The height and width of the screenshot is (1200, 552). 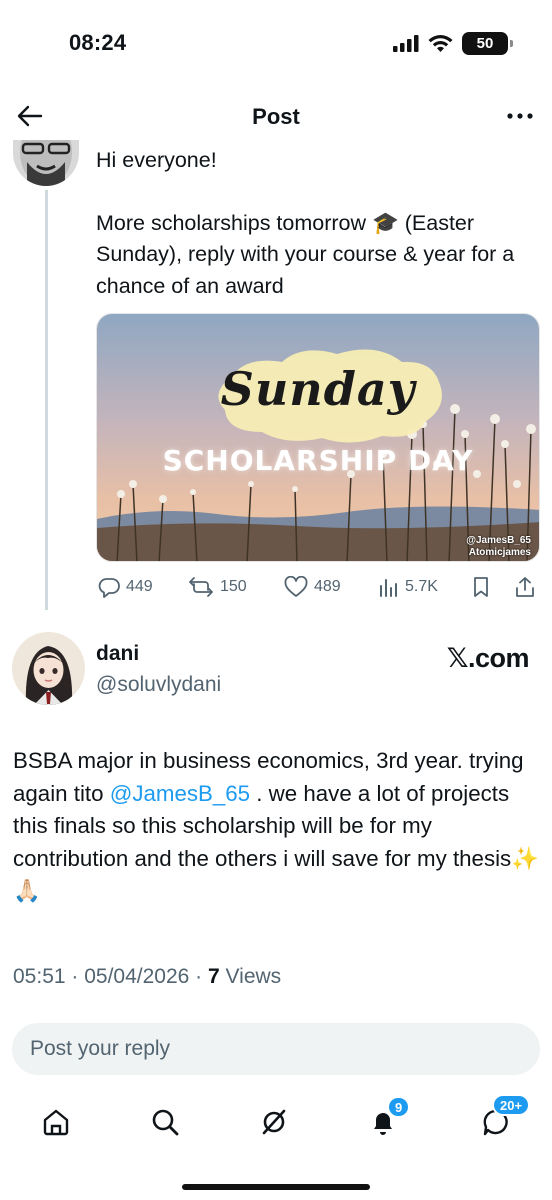 What do you see at coordinates (421, 586) in the screenshot?
I see `views-count: 5.7K` at bounding box center [421, 586].